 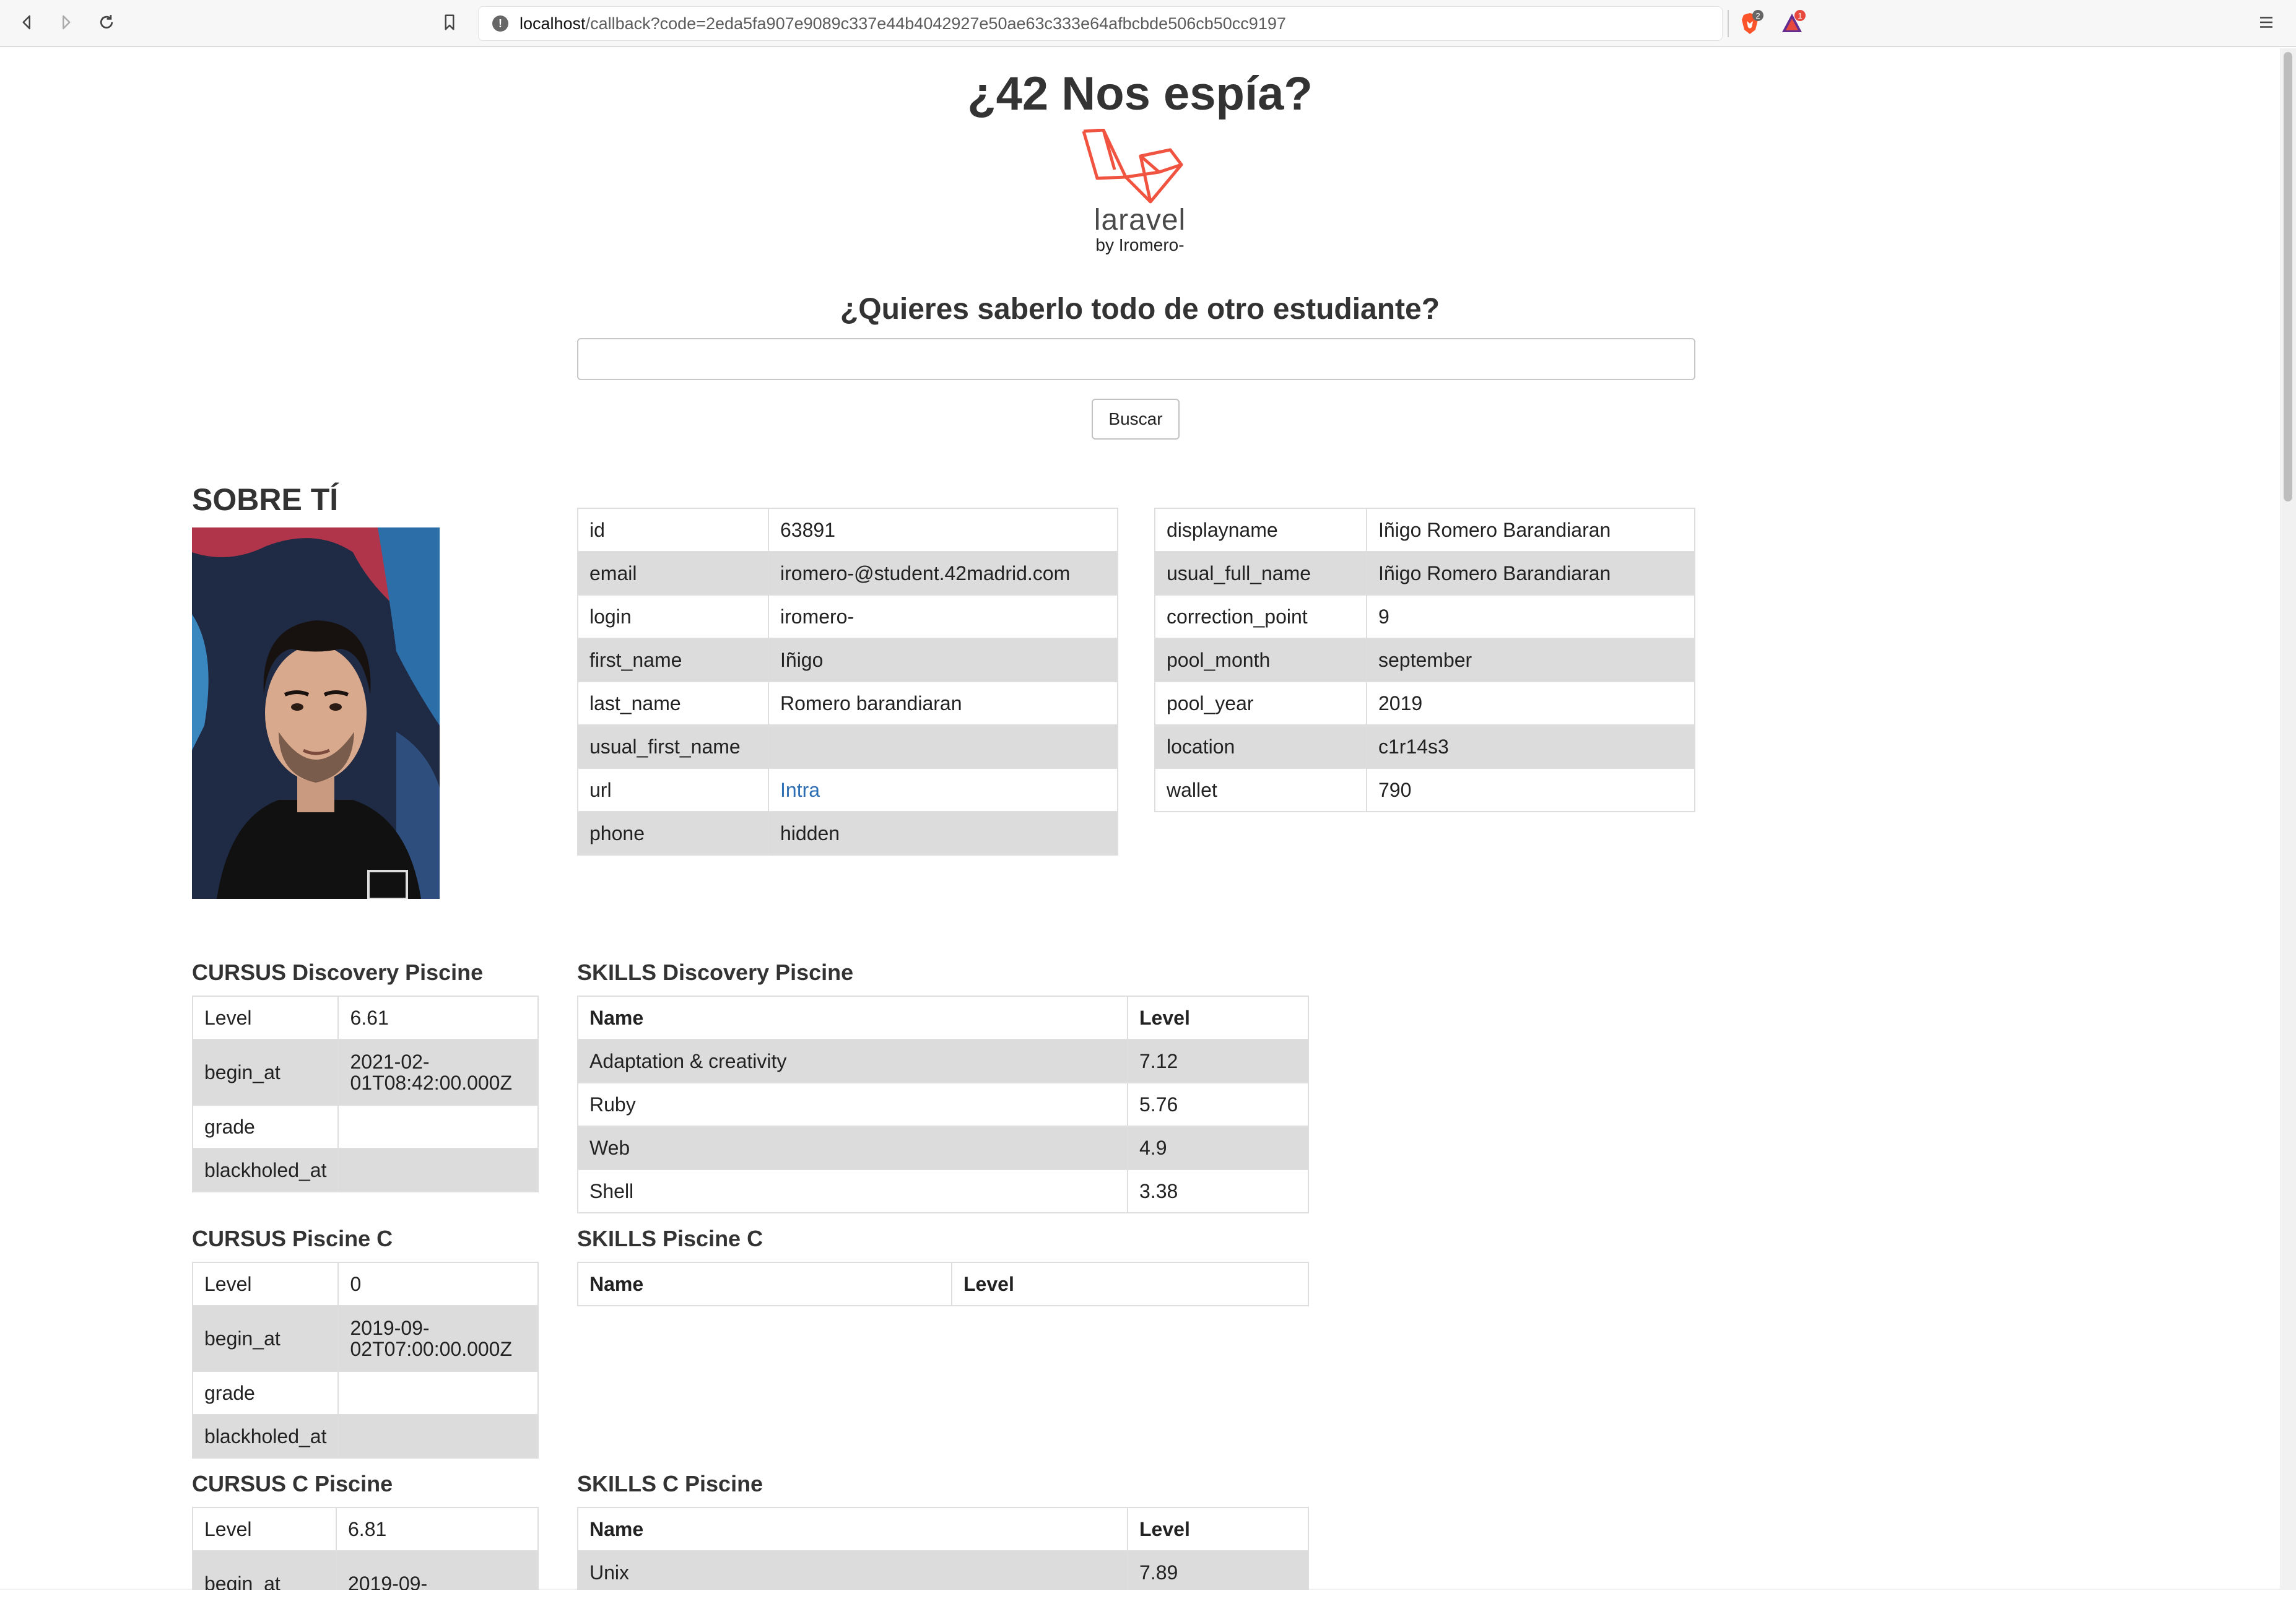 What do you see at coordinates (2288, 277) in the screenshot?
I see `vertical-scroll-thumb` at bounding box center [2288, 277].